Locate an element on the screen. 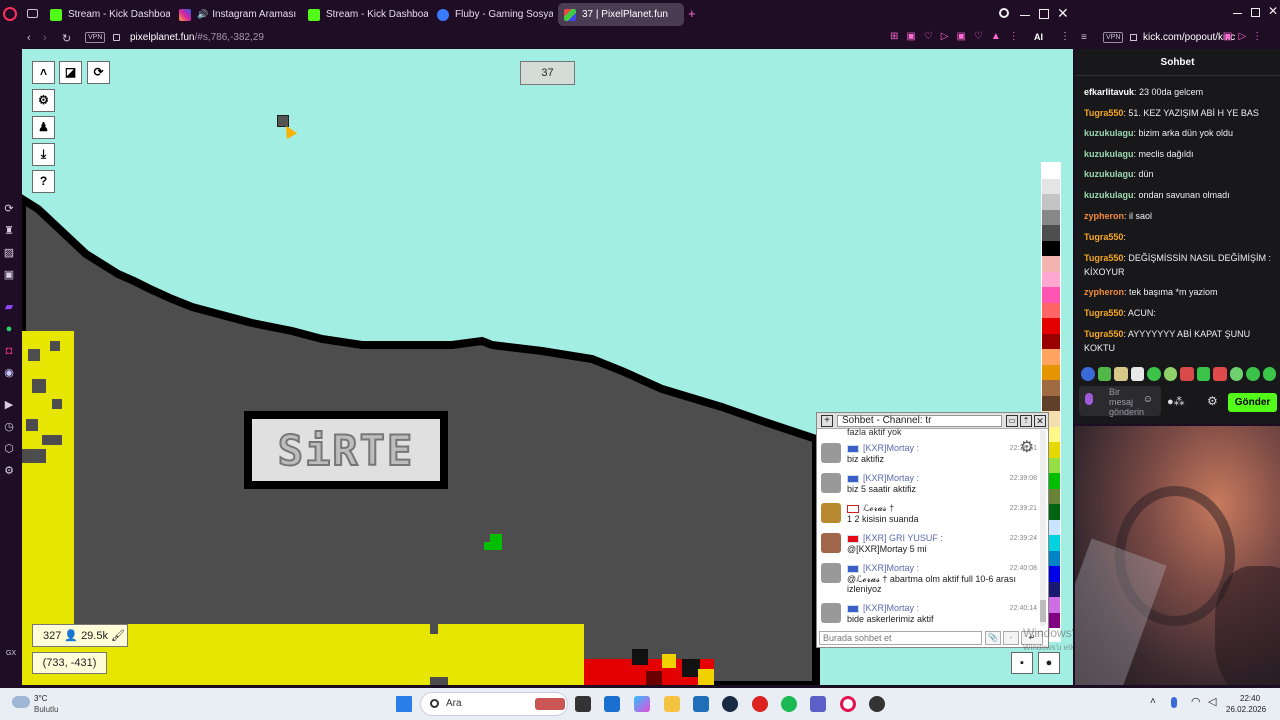 The height and width of the screenshot is (720, 1280). whatsapp-icon: ● is located at coordinates (9, 329).